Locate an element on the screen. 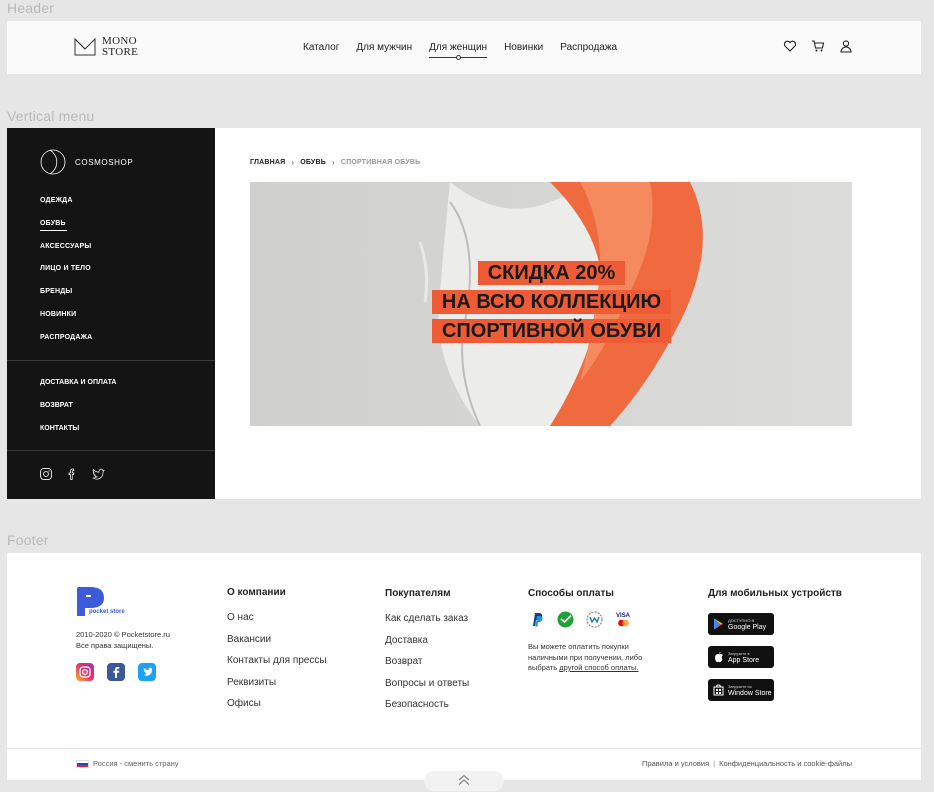  russia-flag-icon is located at coordinates (82, 763).